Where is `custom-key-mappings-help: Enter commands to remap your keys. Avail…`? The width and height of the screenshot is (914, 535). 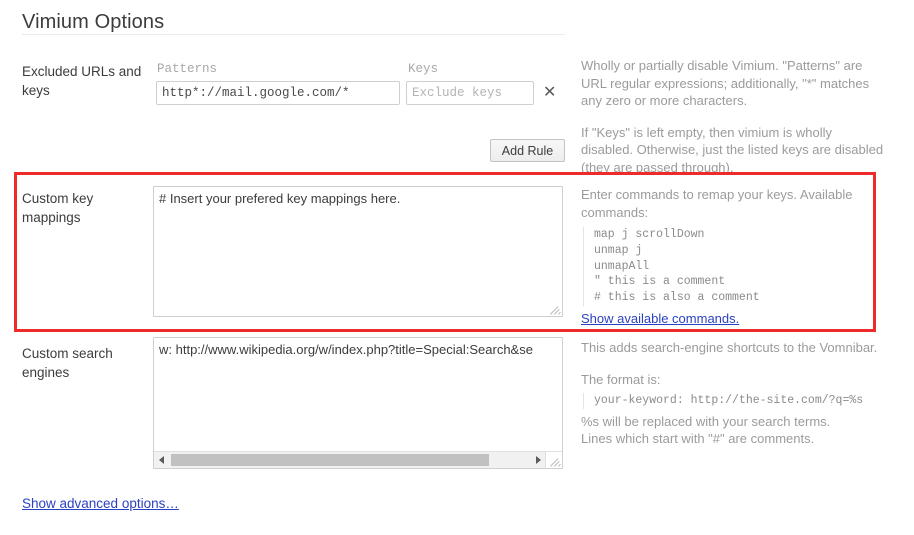 custom-key-mappings-help: Enter commands to remap your keys. Avail… is located at coordinates (733, 256).